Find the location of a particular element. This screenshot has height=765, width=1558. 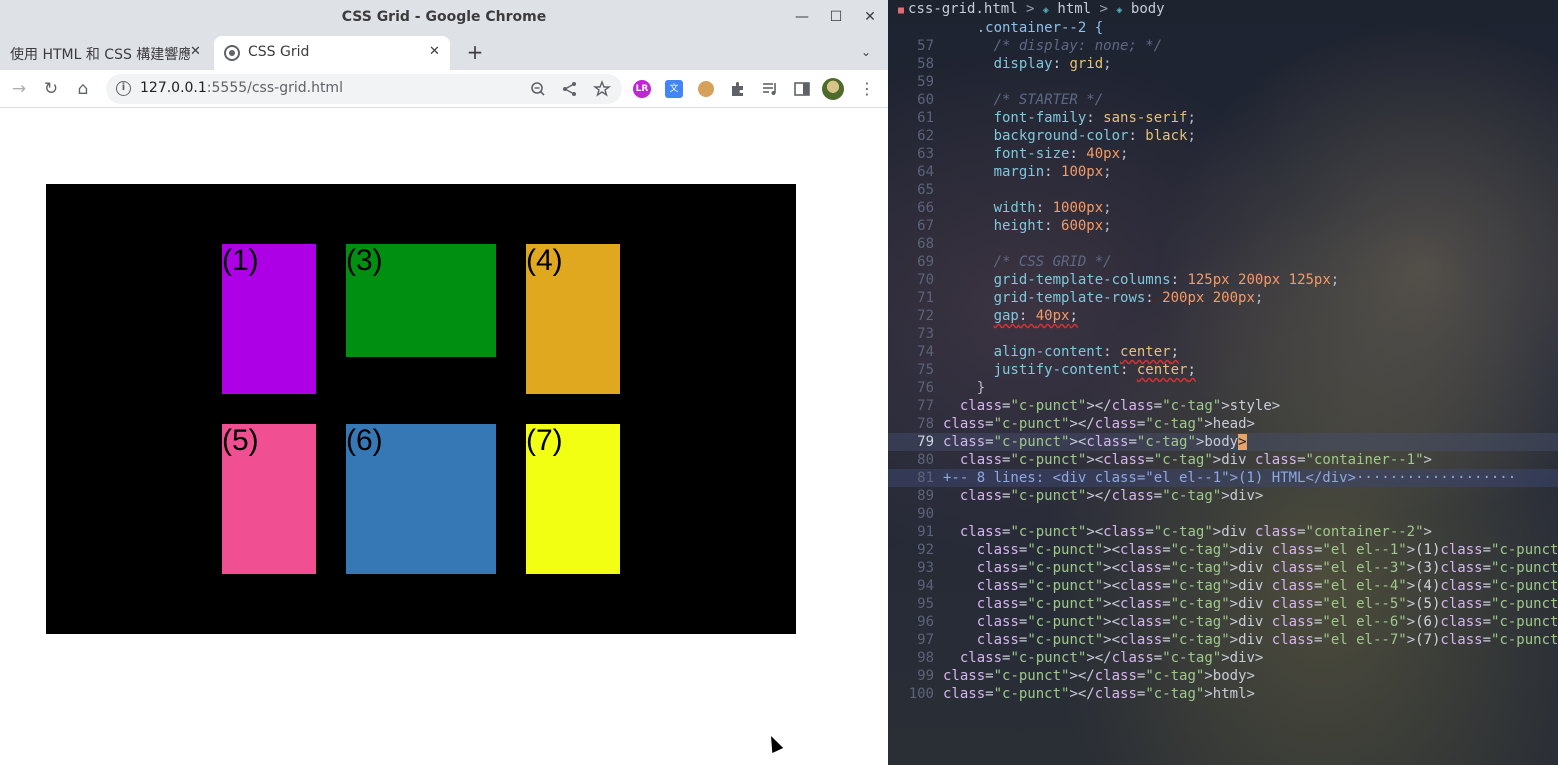

minimize-button: — is located at coordinates (802, 17).